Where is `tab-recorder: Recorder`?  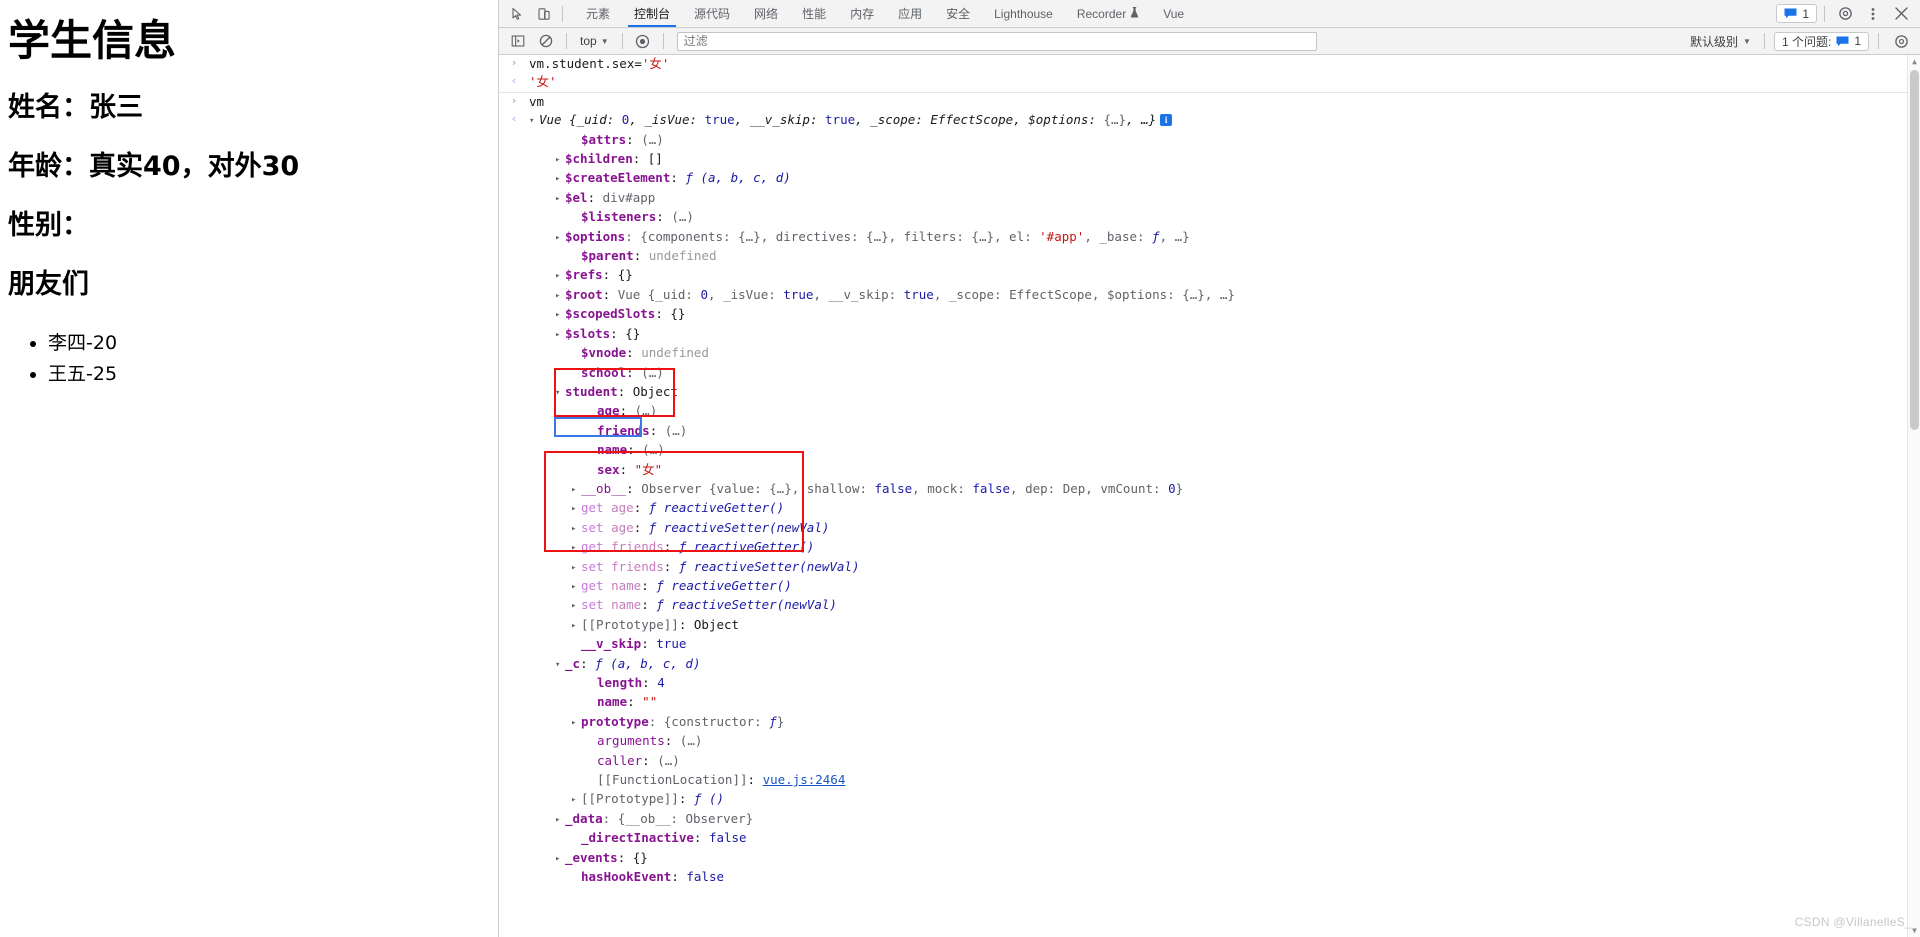
tab-recorder: Recorder is located at coordinates (1108, 13).